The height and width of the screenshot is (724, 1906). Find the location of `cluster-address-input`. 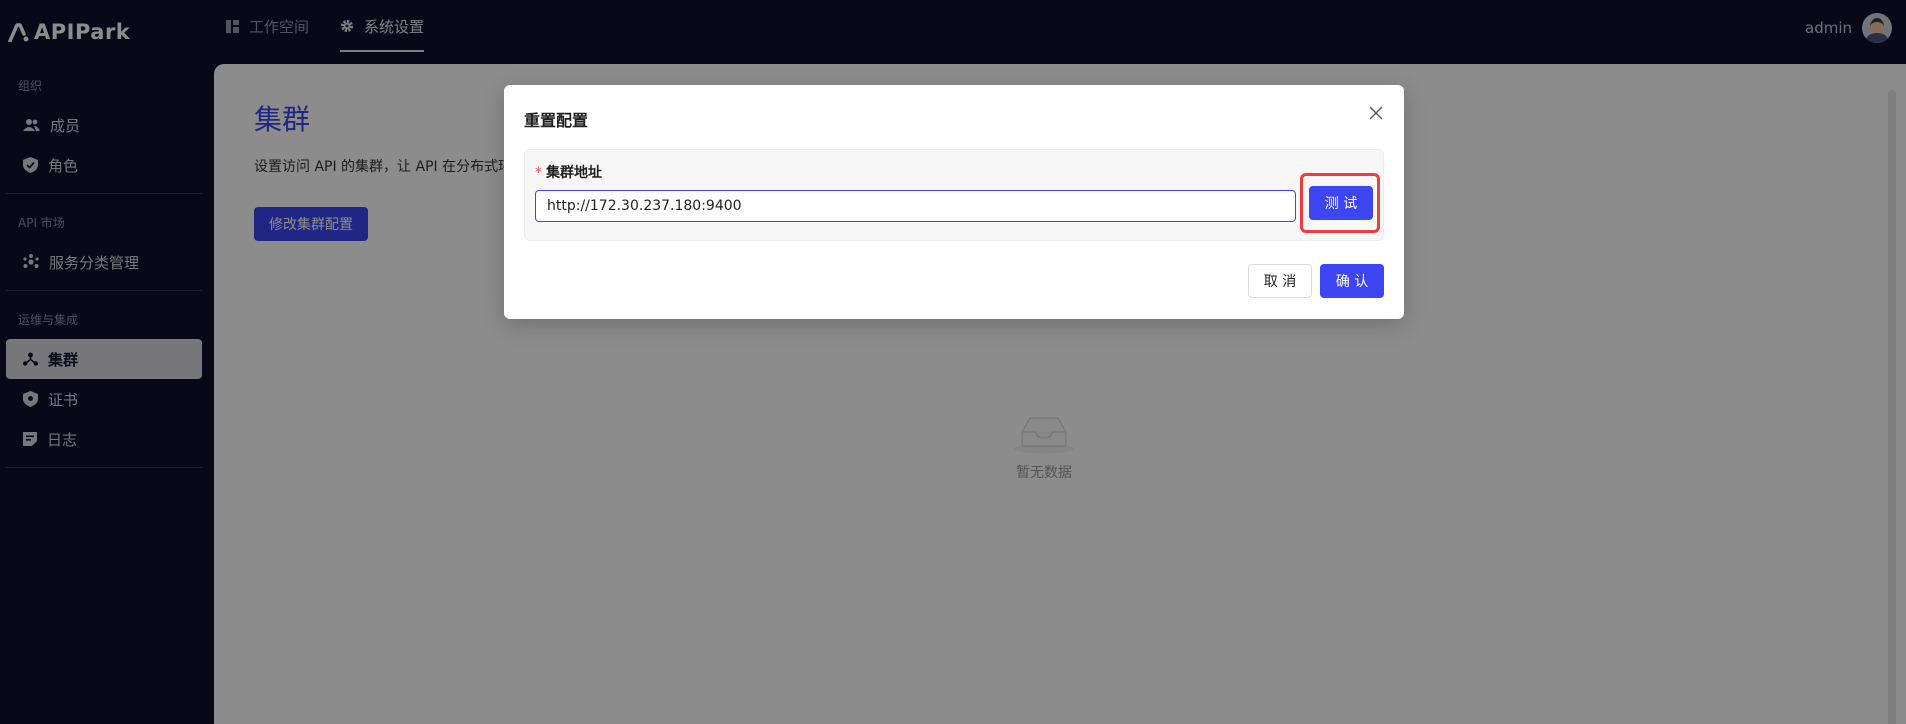

cluster-address-input is located at coordinates (915, 206).